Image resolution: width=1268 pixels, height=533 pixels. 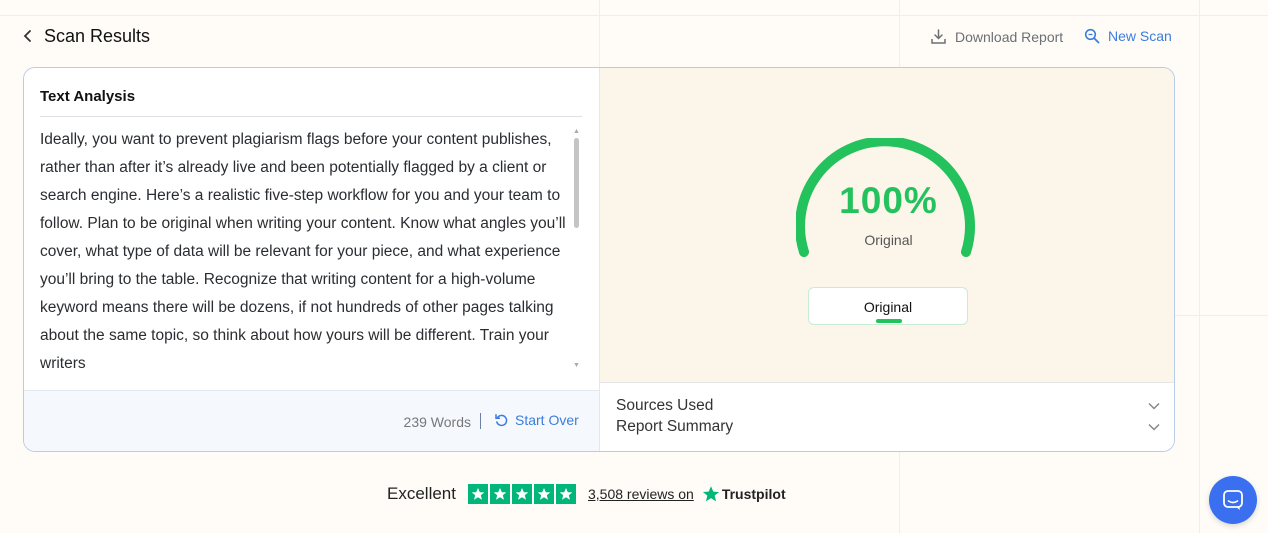 I want to click on report-summary-toggle: Report Summary, so click(x=888, y=429).